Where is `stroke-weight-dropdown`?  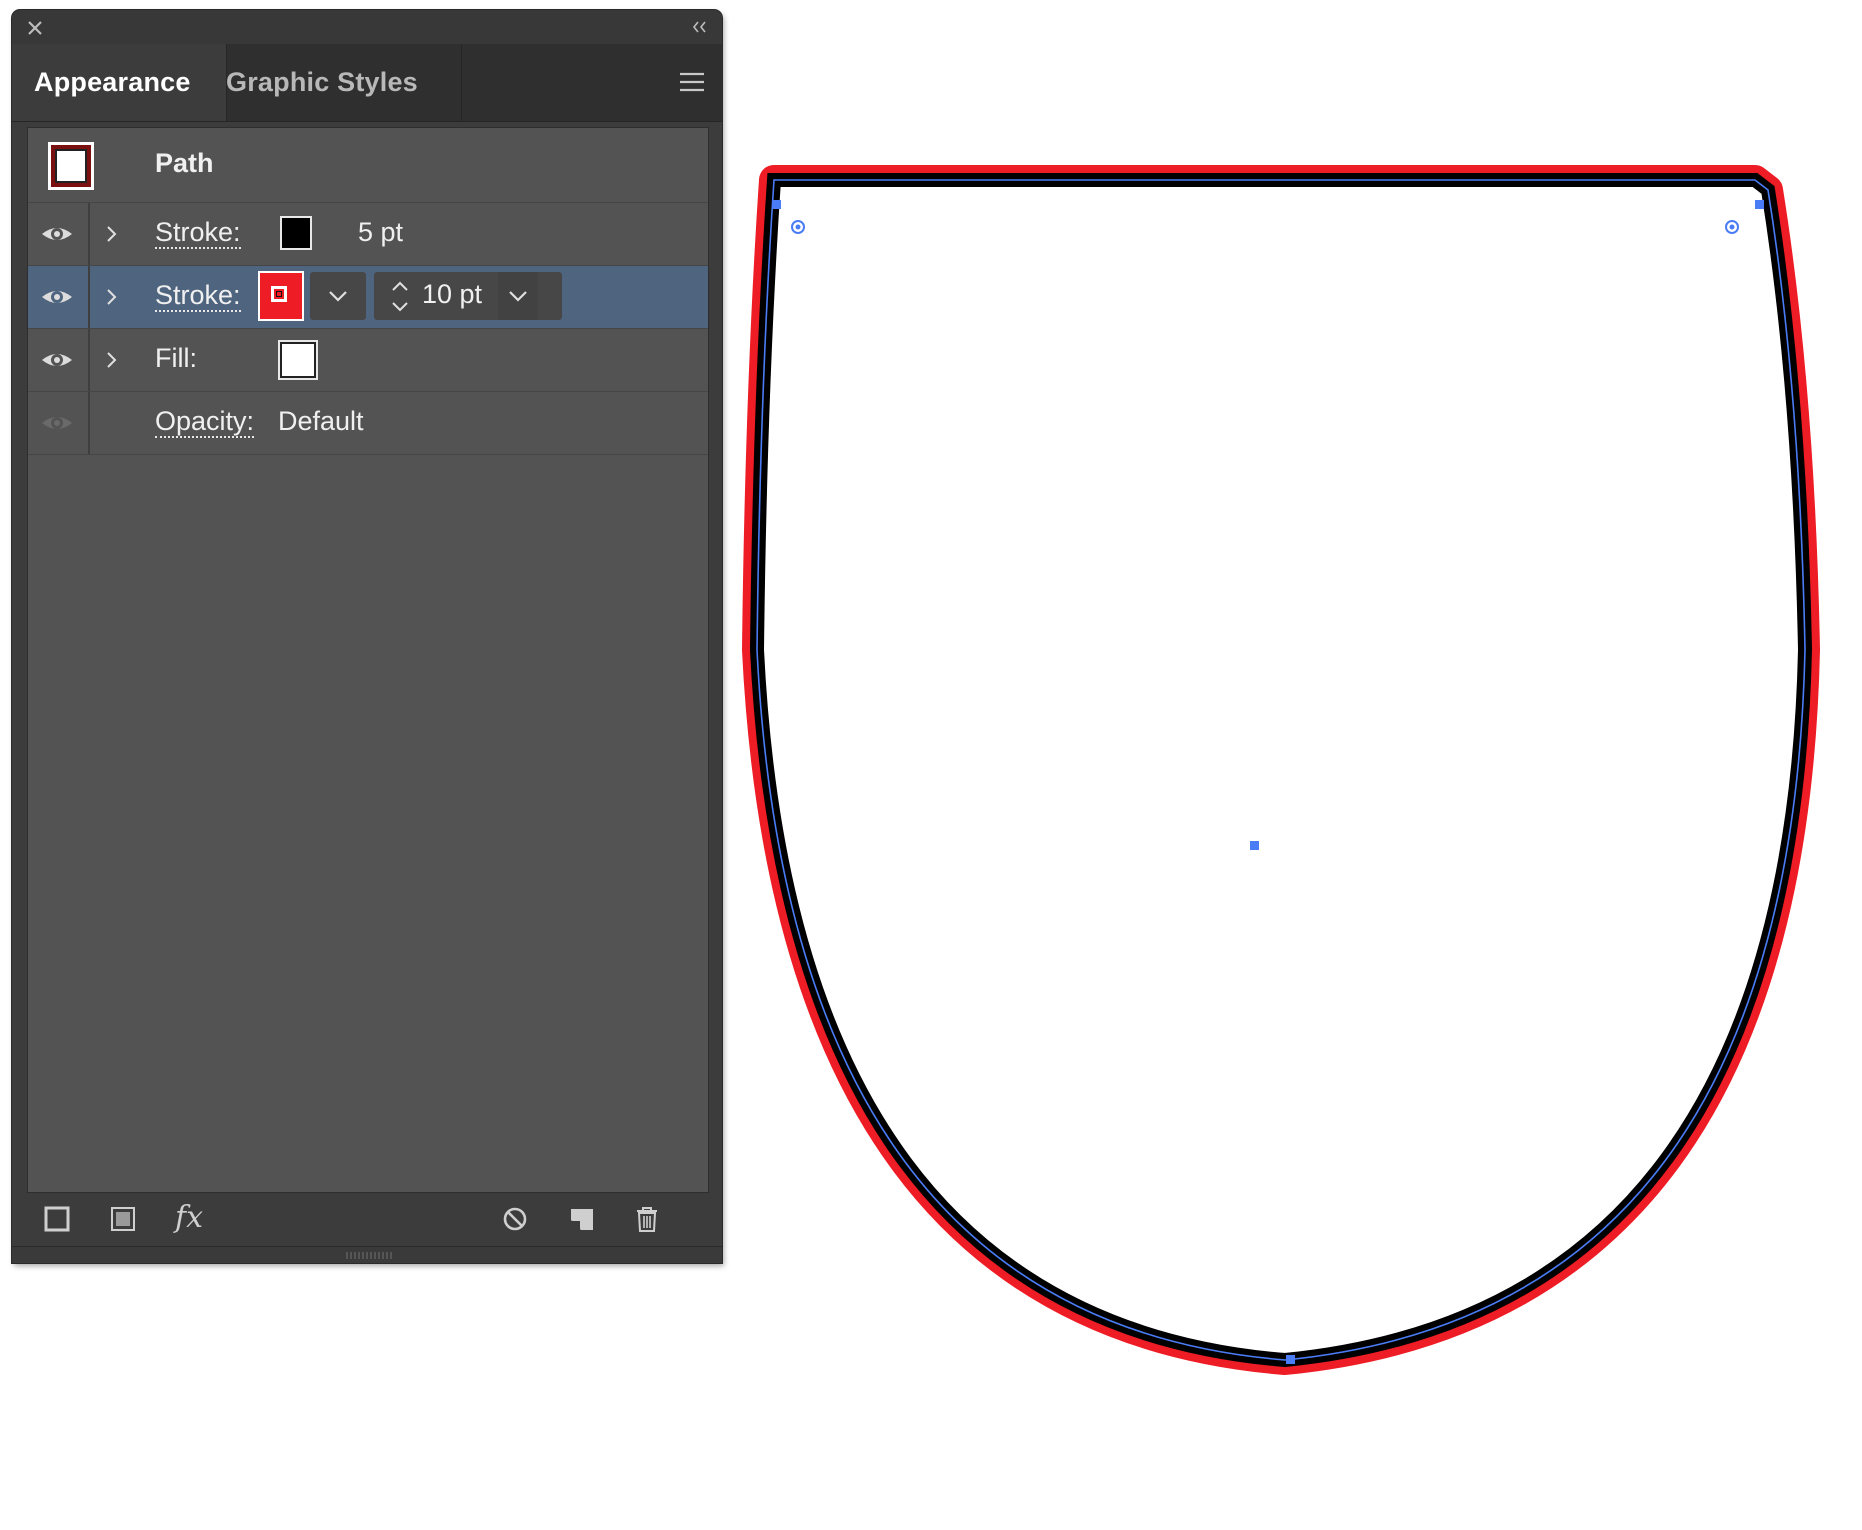
stroke-weight-dropdown is located at coordinates (518, 296).